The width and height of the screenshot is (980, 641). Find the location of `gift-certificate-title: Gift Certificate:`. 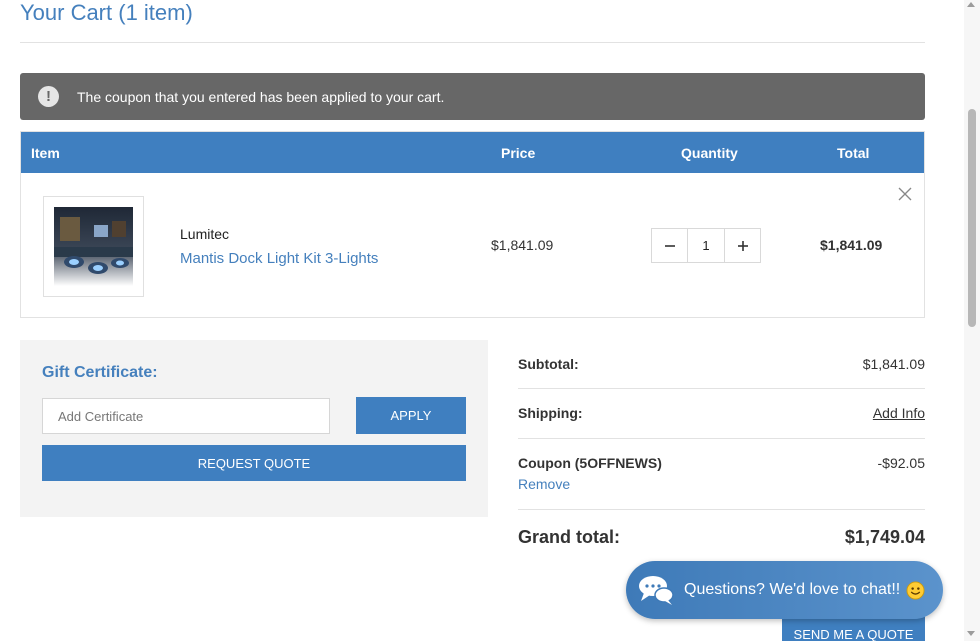

gift-certificate-title: Gift Certificate: is located at coordinates (100, 372).